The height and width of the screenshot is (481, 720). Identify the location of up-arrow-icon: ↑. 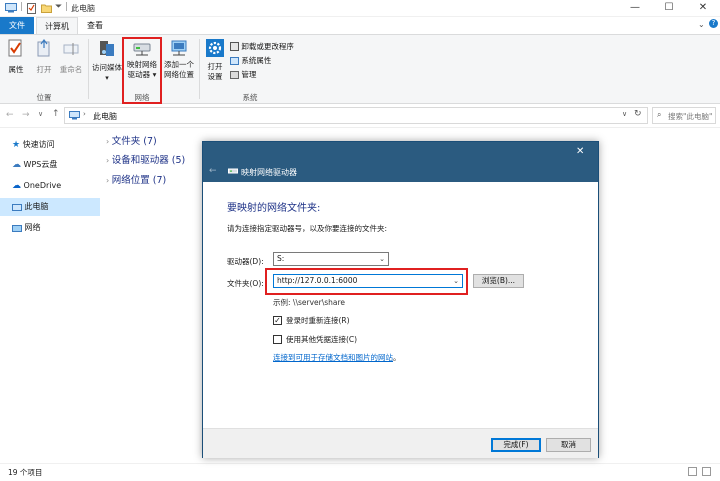
(56, 114).